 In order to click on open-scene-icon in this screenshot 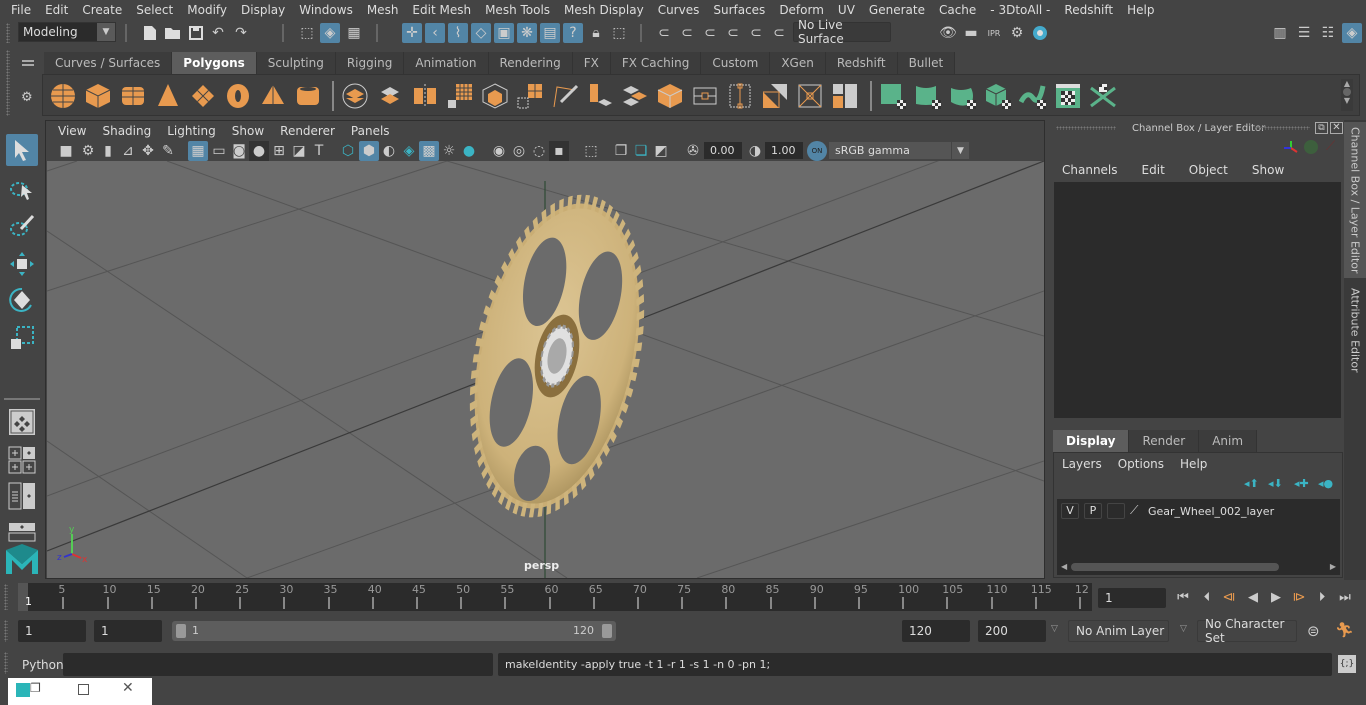, I will do `click(173, 33)`.